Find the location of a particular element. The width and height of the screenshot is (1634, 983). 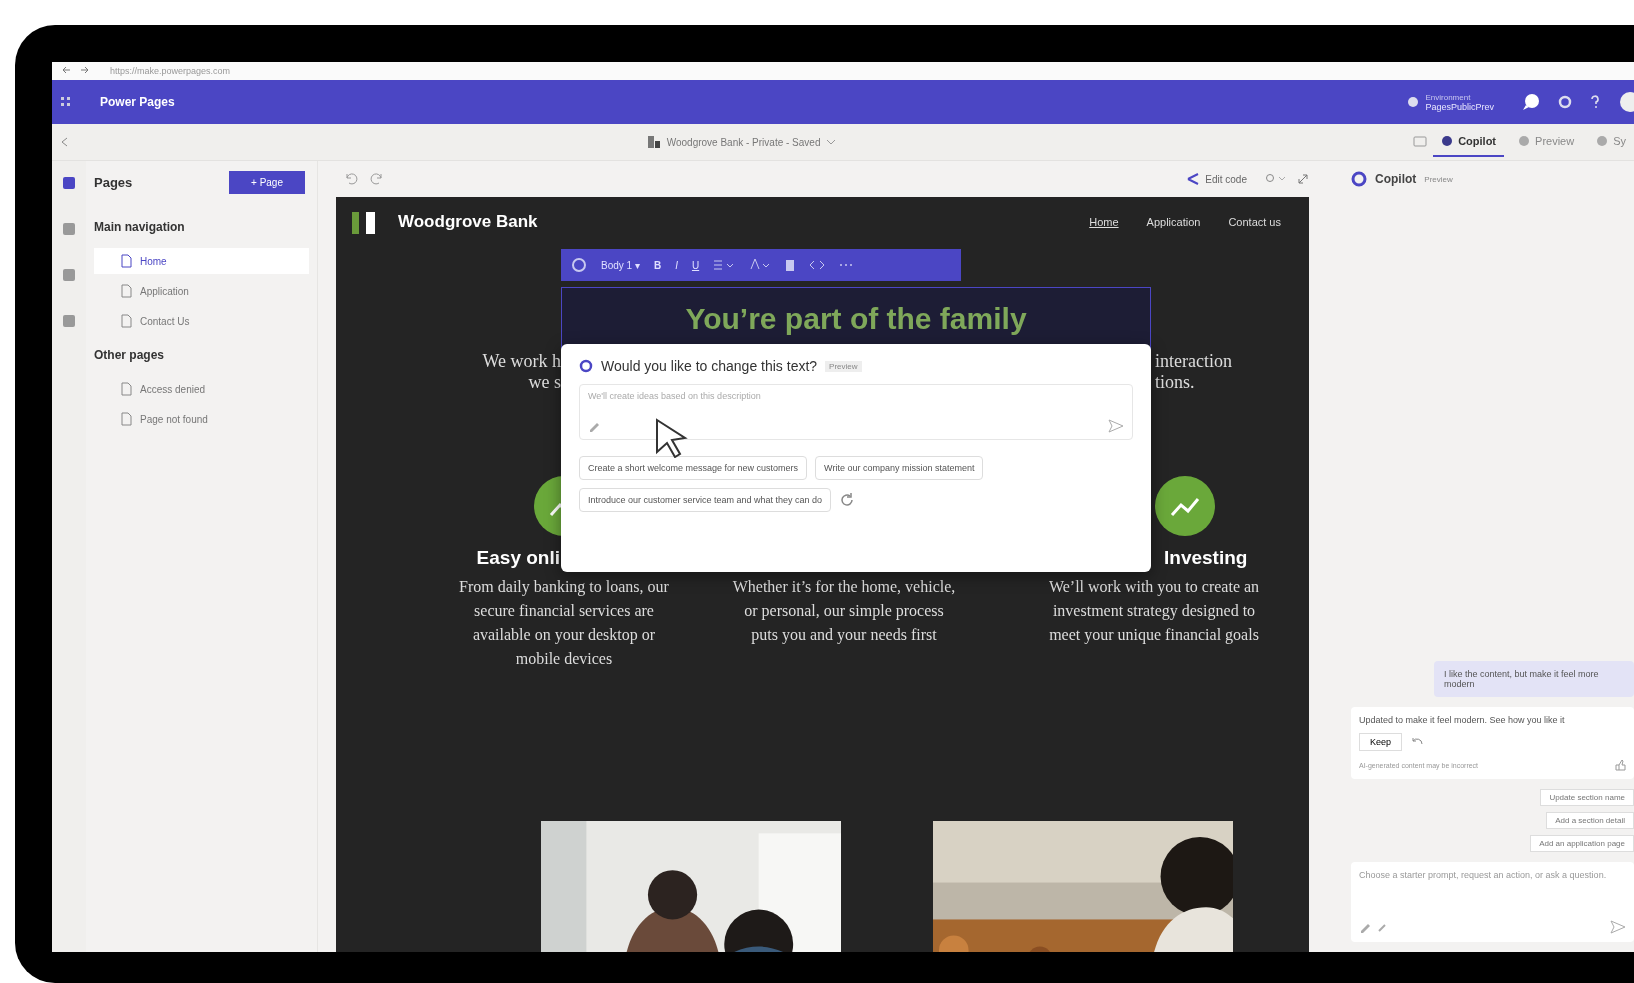

avatar-icon is located at coordinates (1626, 102).